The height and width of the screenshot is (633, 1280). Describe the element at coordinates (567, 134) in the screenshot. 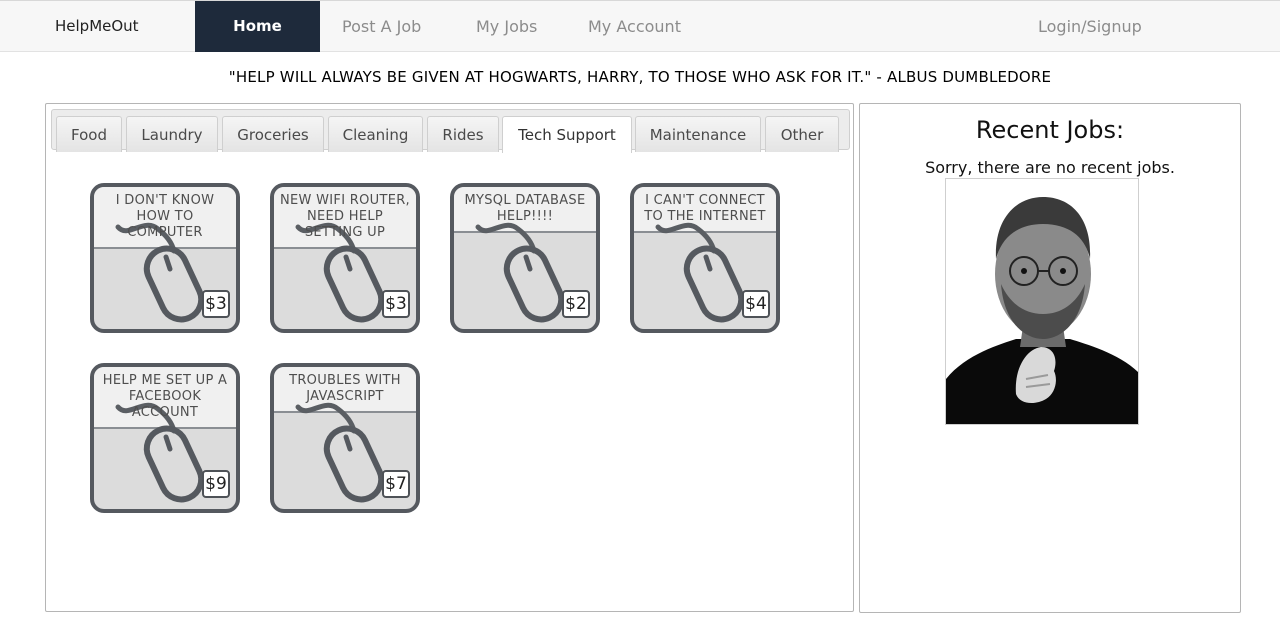

I see `tab-tech-support: Tech Support` at that location.